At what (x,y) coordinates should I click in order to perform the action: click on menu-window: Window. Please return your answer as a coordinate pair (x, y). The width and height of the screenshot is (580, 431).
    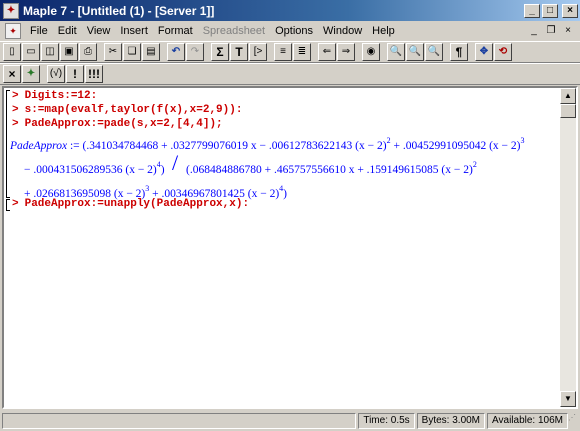
    Looking at the image, I should click on (342, 31).